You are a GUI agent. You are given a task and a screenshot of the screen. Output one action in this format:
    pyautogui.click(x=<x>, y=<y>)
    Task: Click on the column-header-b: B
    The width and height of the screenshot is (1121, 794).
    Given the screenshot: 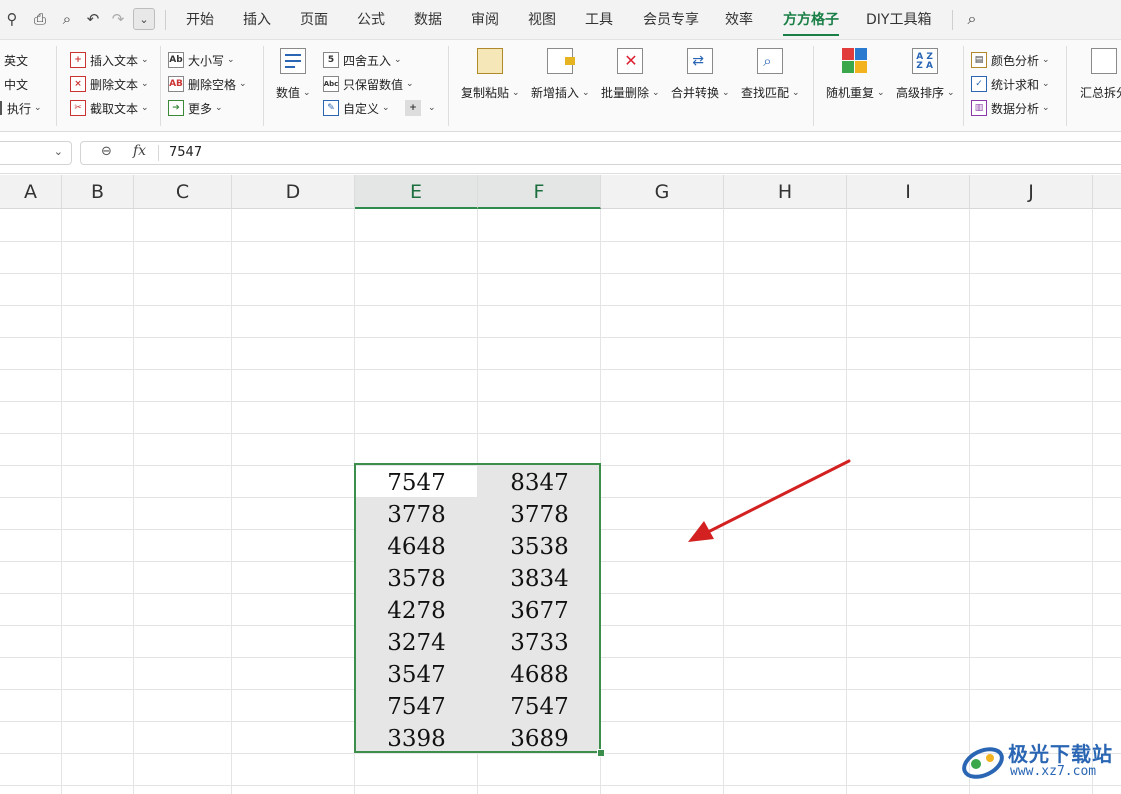 What is the action you would take?
    pyautogui.click(x=98, y=192)
    